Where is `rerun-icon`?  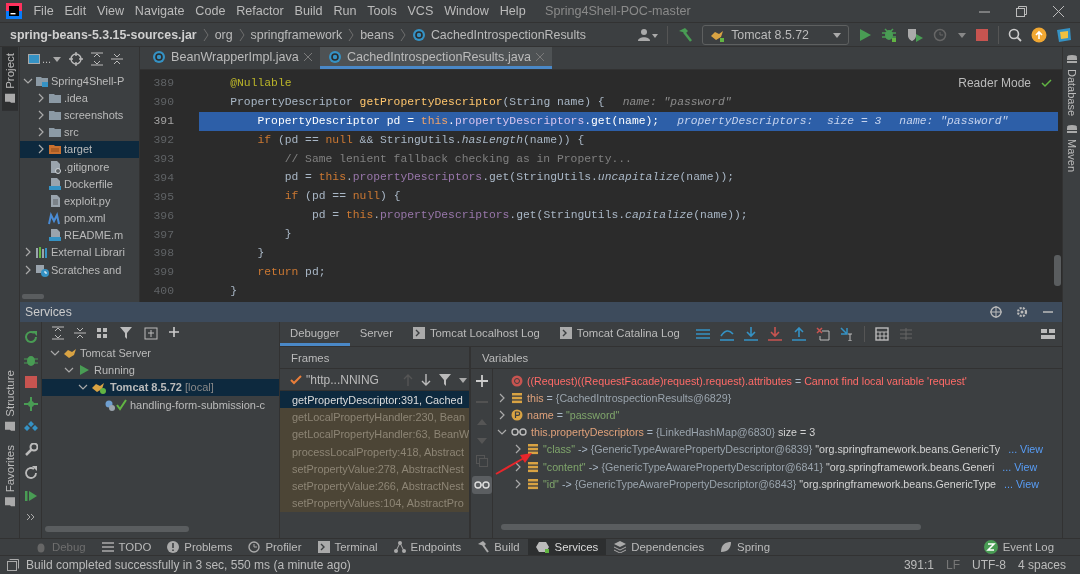
rerun-icon is located at coordinates (30, 337).